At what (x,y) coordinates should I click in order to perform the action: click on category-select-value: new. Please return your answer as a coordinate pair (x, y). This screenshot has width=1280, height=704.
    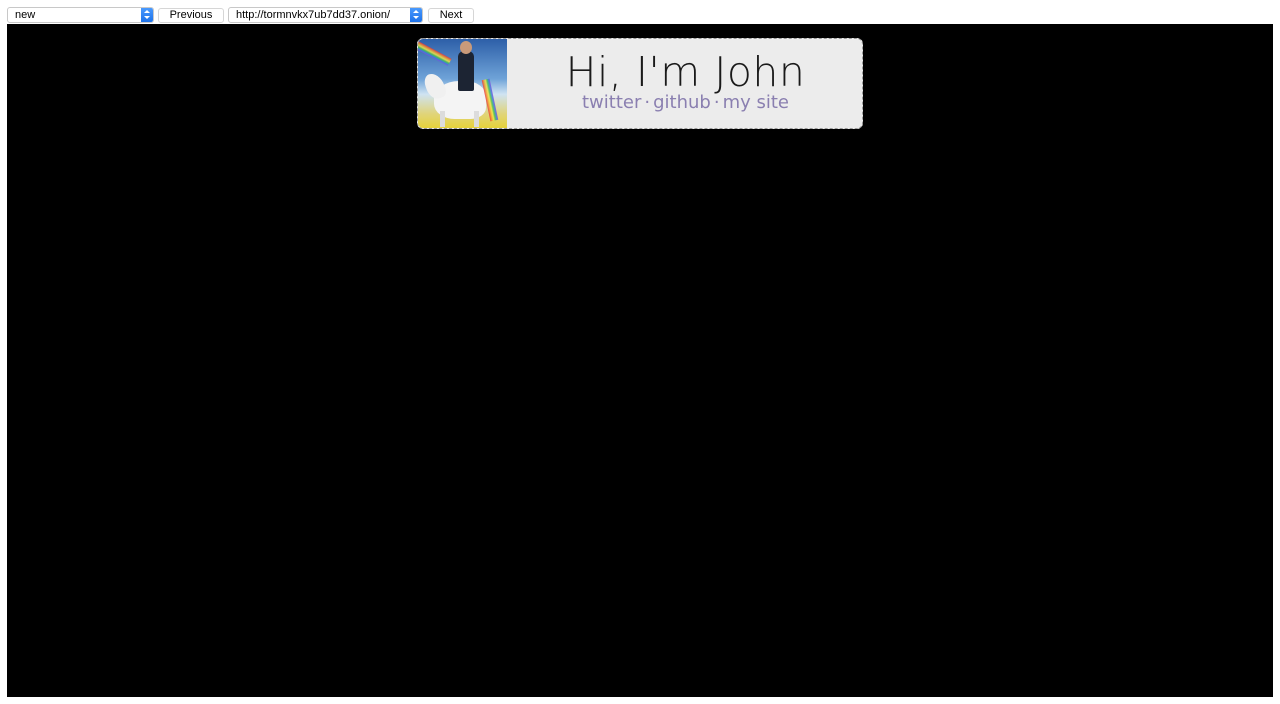
    Looking at the image, I should click on (25, 15).